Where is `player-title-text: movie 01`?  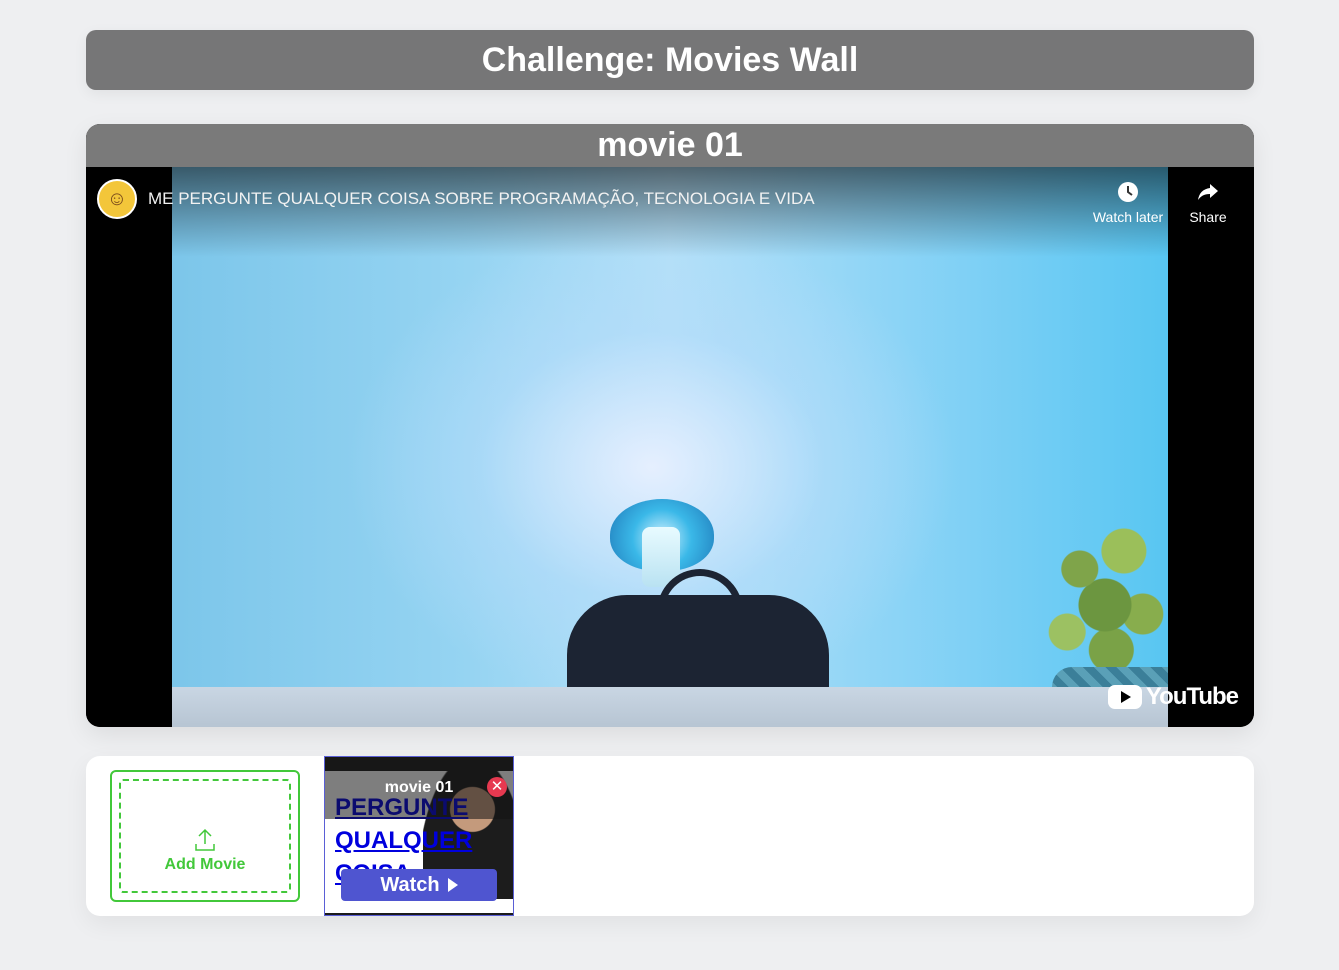 player-title-text: movie 01 is located at coordinates (670, 145).